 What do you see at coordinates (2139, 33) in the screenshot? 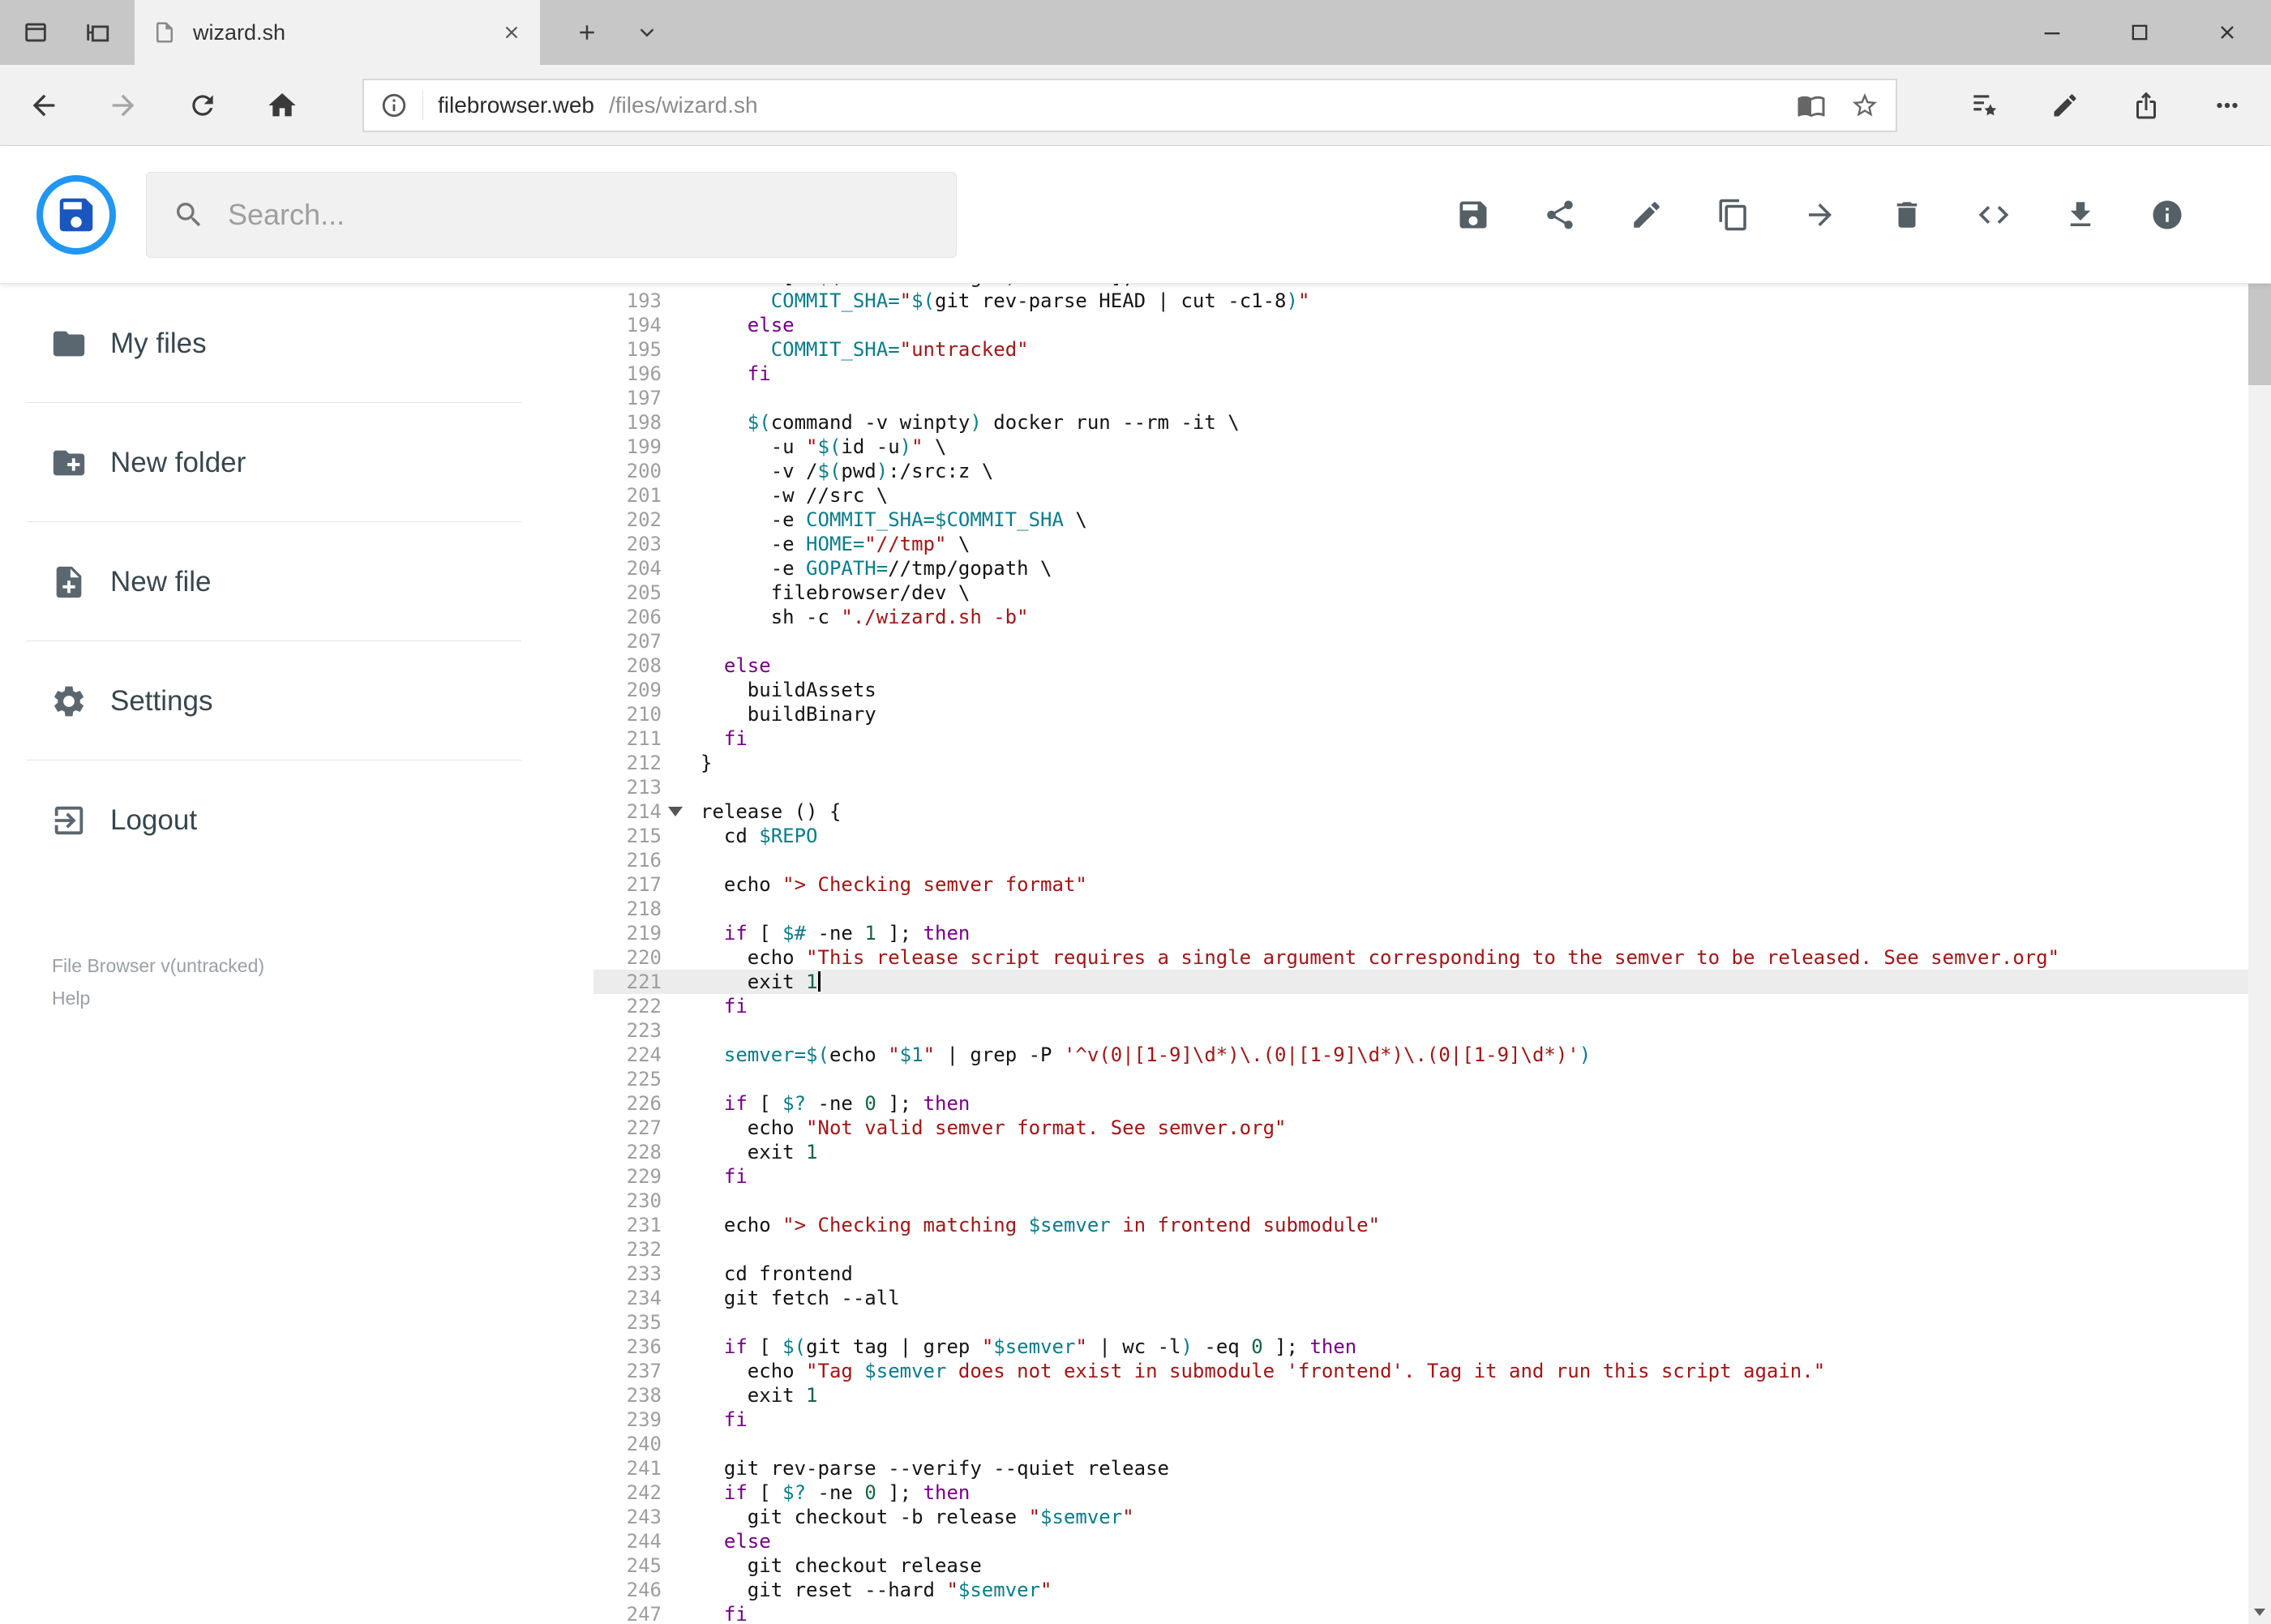
I see `maximize-button` at bounding box center [2139, 33].